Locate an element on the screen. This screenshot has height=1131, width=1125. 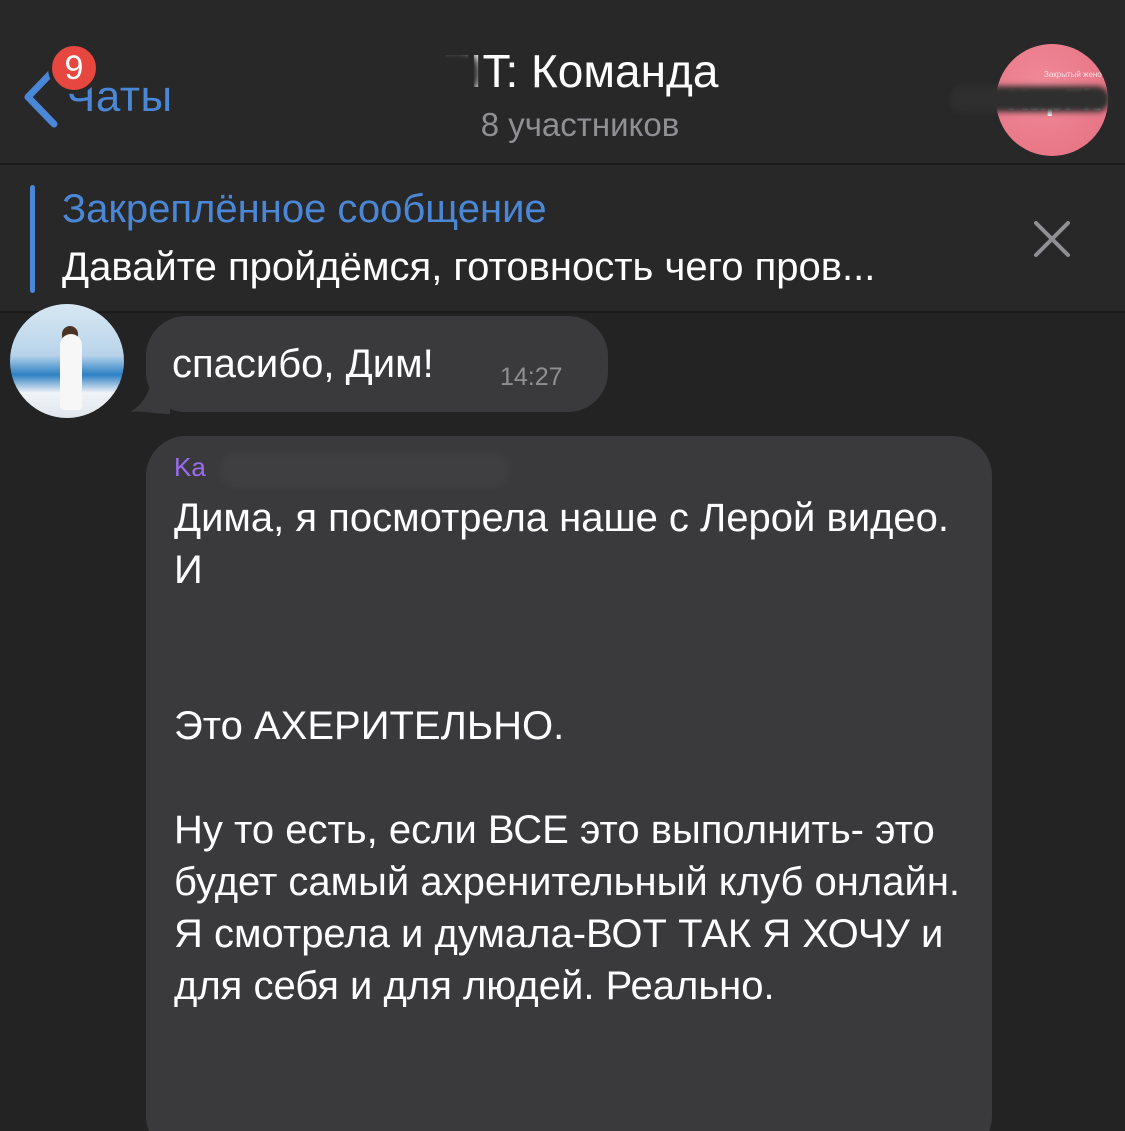
close-icon is located at coordinates (1052, 239).